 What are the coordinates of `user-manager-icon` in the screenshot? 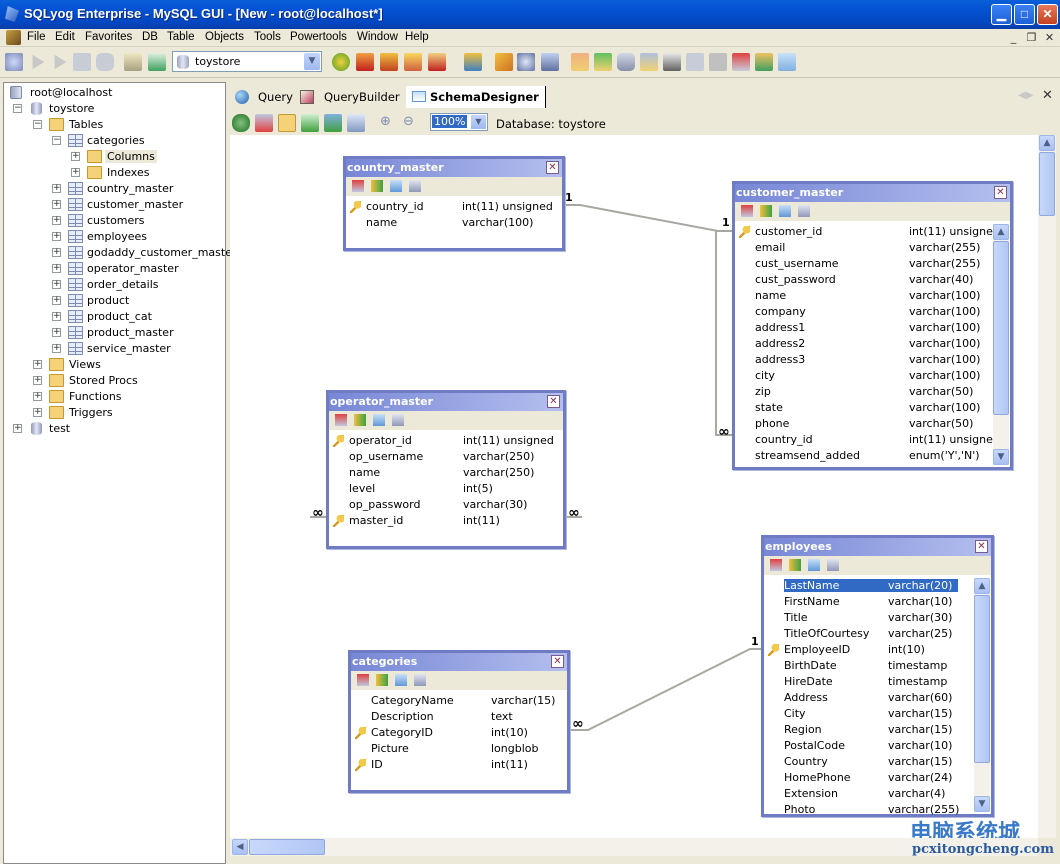 It's located at (473, 62).